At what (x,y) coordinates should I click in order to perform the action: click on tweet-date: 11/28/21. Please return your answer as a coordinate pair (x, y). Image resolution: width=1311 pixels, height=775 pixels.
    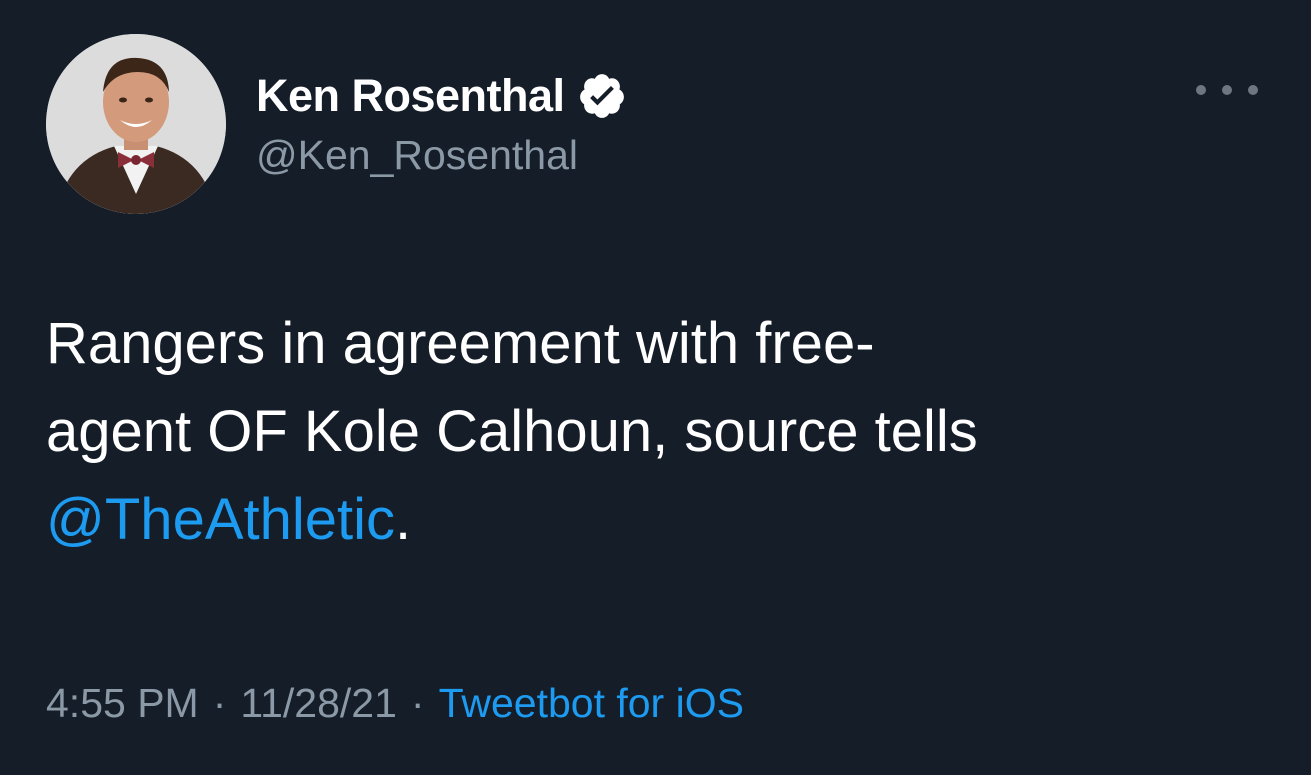
    Looking at the image, I should click on (318, 703).